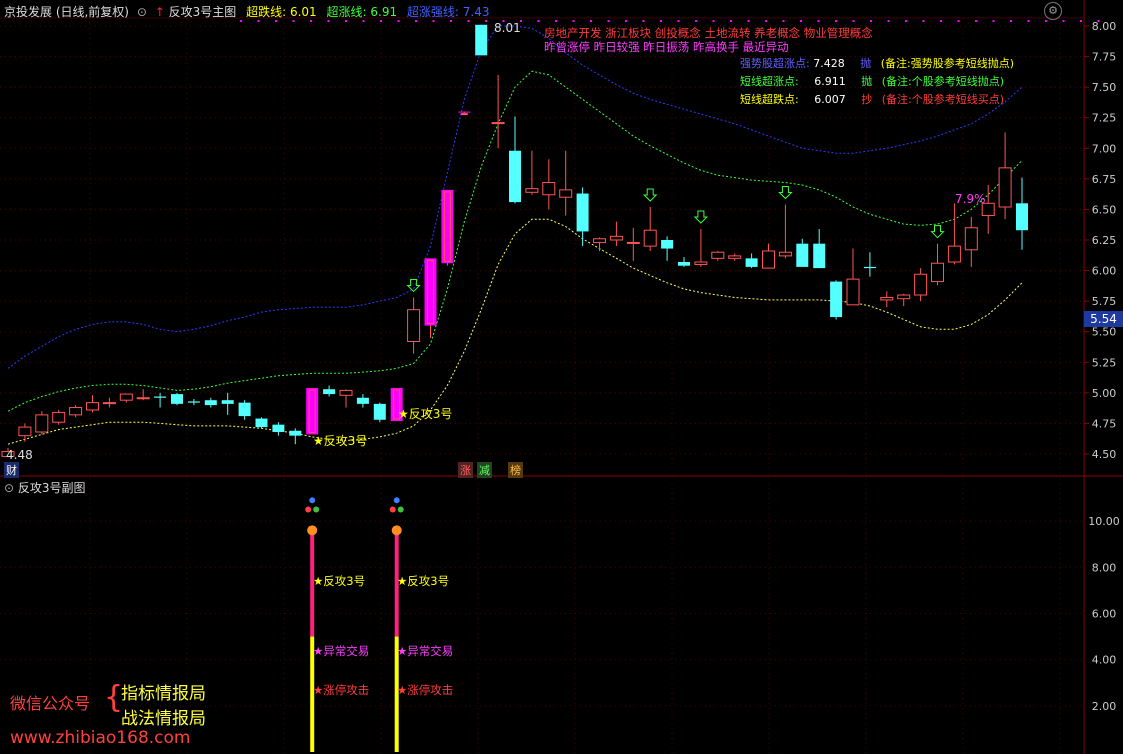 The height and width of the screenshot is (754, 1123). Describe the element at coordinates (346, 12) in the screenshot. I see `line2-label: 超涨线:` at that location.